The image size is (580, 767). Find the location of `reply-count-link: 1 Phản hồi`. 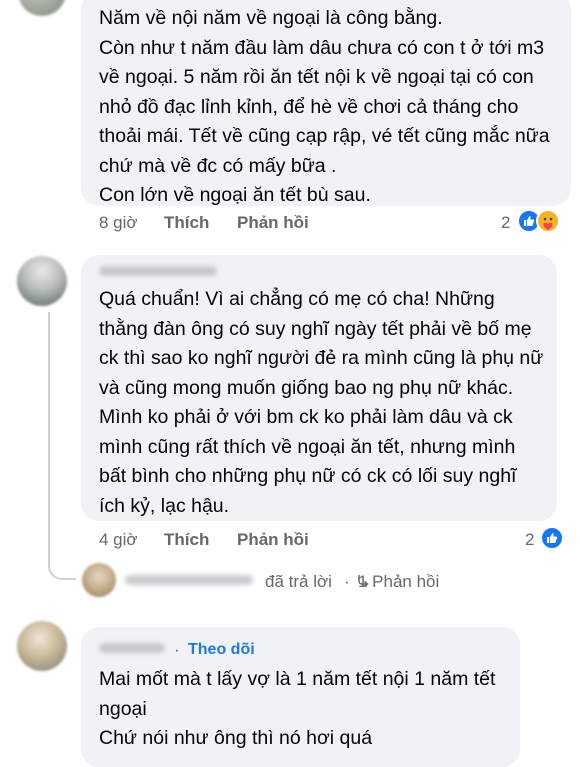

reply-count-link: 1 Phản hồi is located at coordinates (398, 582).